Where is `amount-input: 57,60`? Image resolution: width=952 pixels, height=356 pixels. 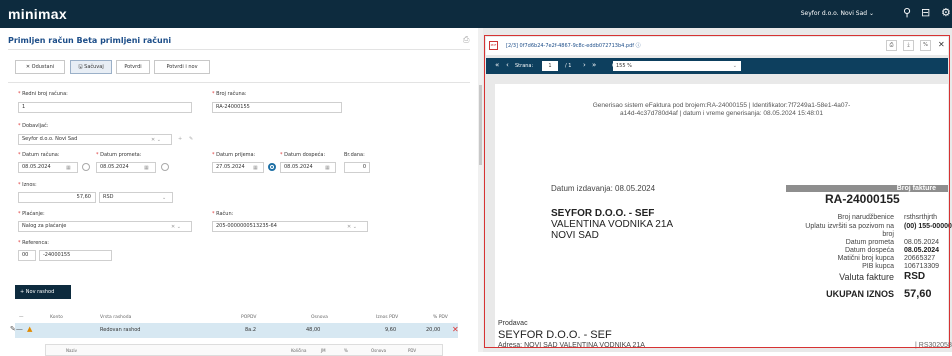 amount-input: 57,60 is located at coordinates (57, 197).